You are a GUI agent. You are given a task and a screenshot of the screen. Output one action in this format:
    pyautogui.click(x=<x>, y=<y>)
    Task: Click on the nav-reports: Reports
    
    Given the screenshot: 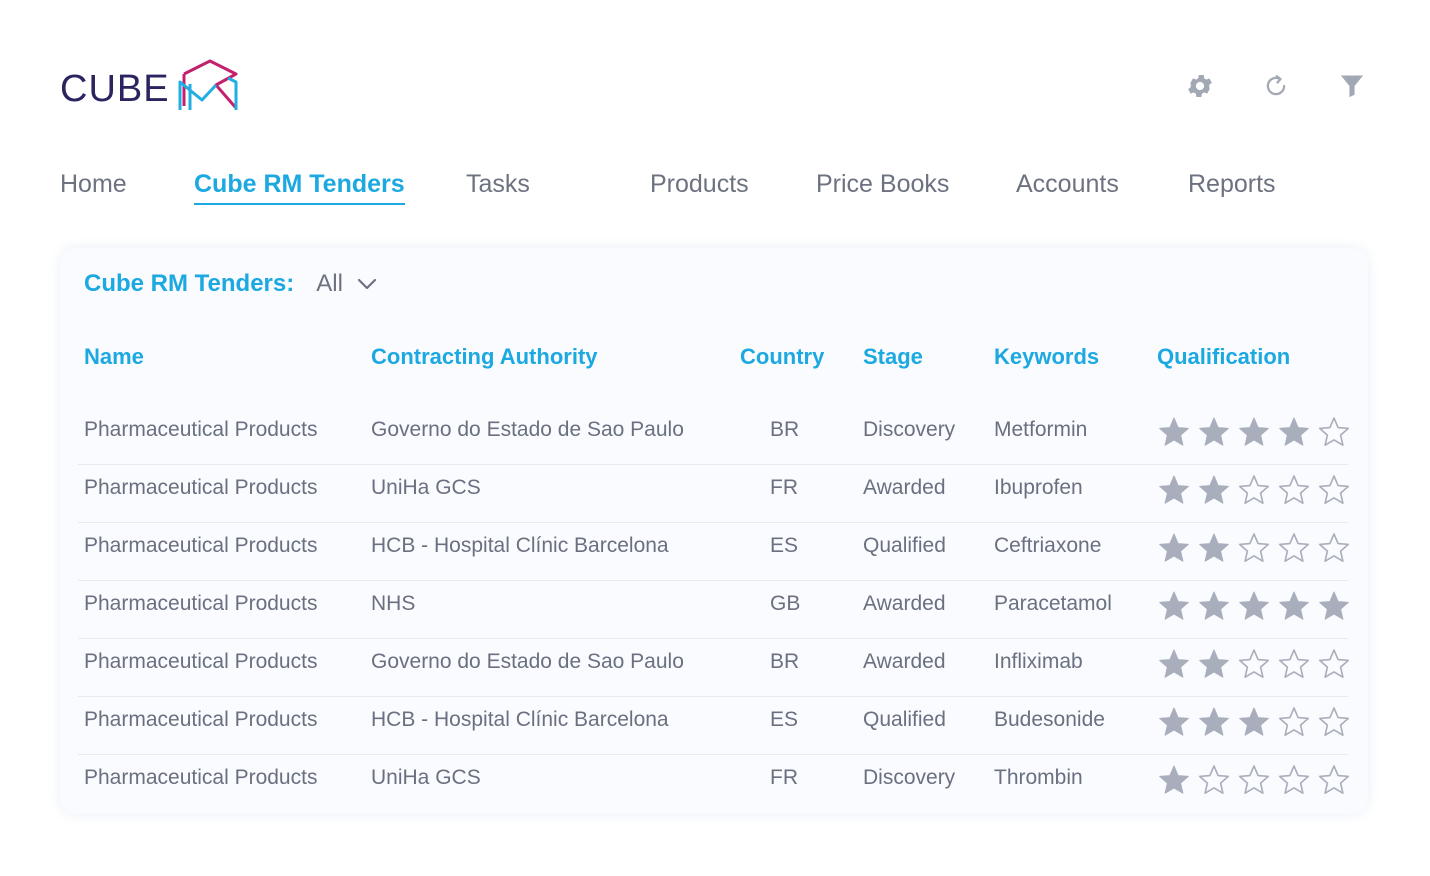 What is the action you would take?
    pyautogui.click(x=1232, y=186)
    